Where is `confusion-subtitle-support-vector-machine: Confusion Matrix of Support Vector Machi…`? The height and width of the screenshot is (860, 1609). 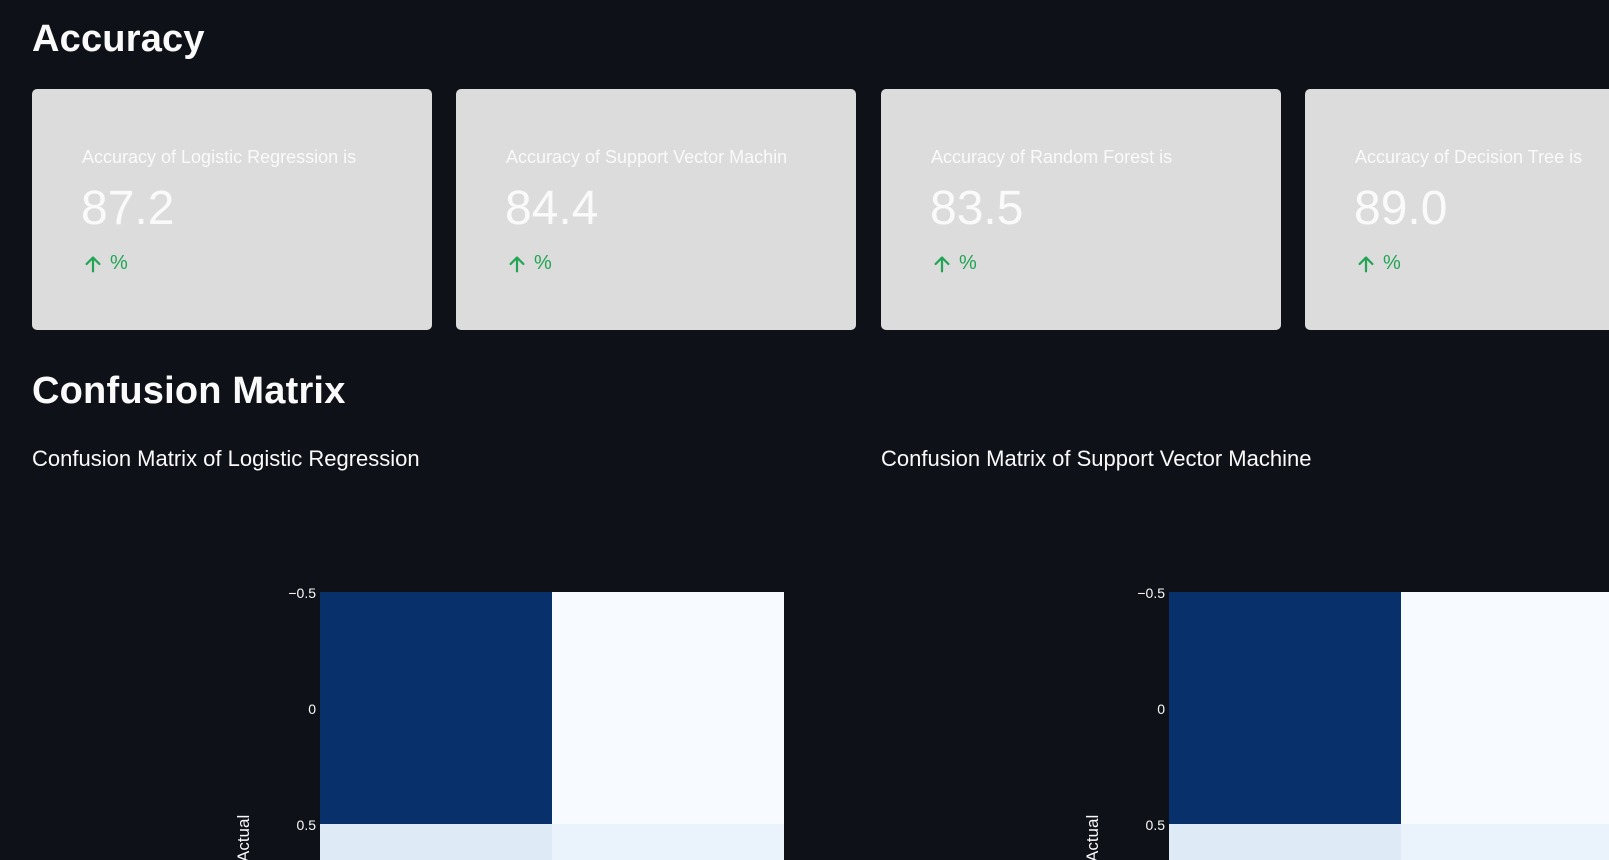 confusion-subtitle-support-vector-machine: Confusion Matrix of Support Vector Machi… is located at coordinates (1096, 458).